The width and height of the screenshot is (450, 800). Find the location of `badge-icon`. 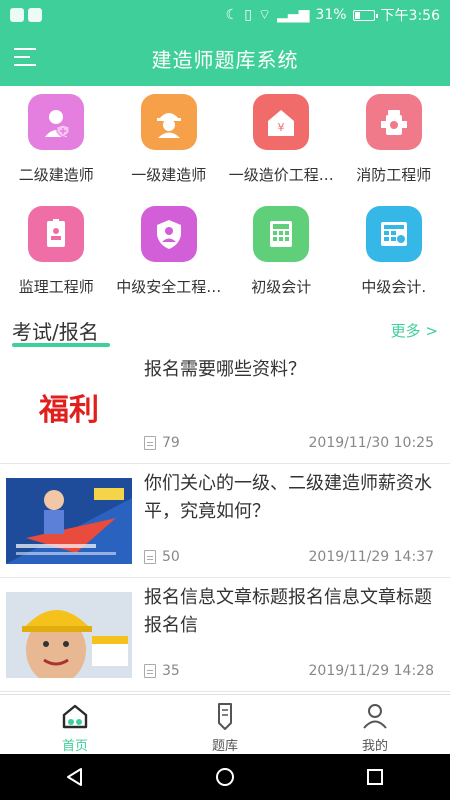

badge-icon is located at coordinates (56, 234).